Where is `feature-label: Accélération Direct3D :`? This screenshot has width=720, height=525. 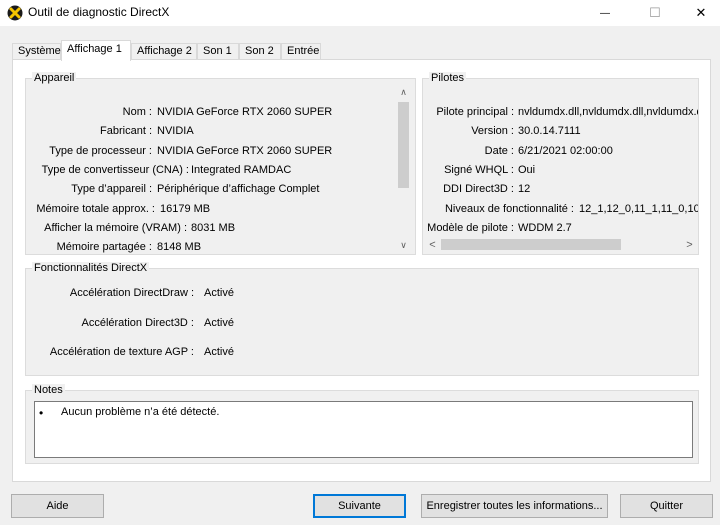 feature-label: Accélération Direct3D : is located at coordinates (138, 323).